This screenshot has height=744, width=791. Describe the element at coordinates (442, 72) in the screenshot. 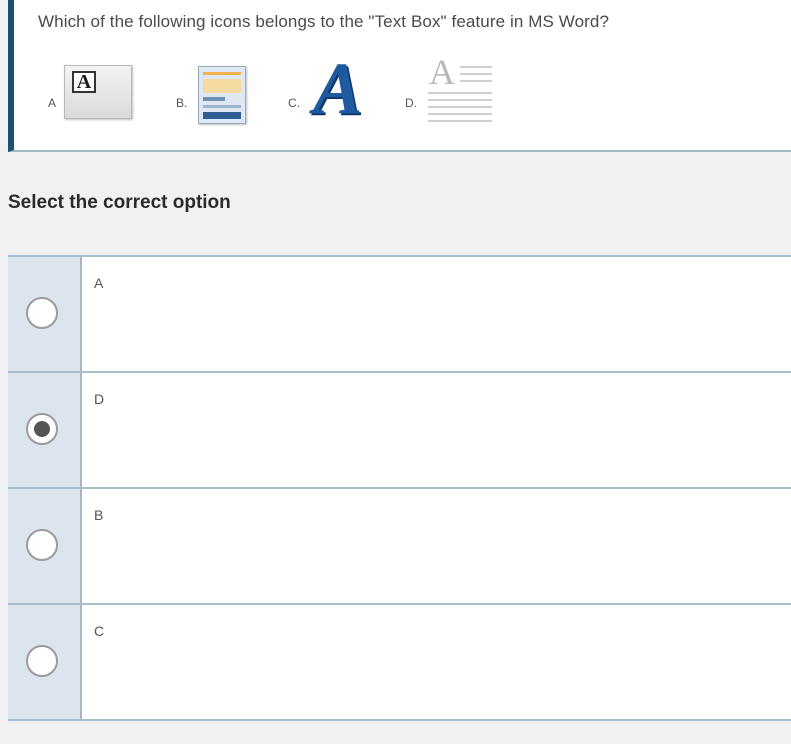

I see `text-align-letter: A` at that location.